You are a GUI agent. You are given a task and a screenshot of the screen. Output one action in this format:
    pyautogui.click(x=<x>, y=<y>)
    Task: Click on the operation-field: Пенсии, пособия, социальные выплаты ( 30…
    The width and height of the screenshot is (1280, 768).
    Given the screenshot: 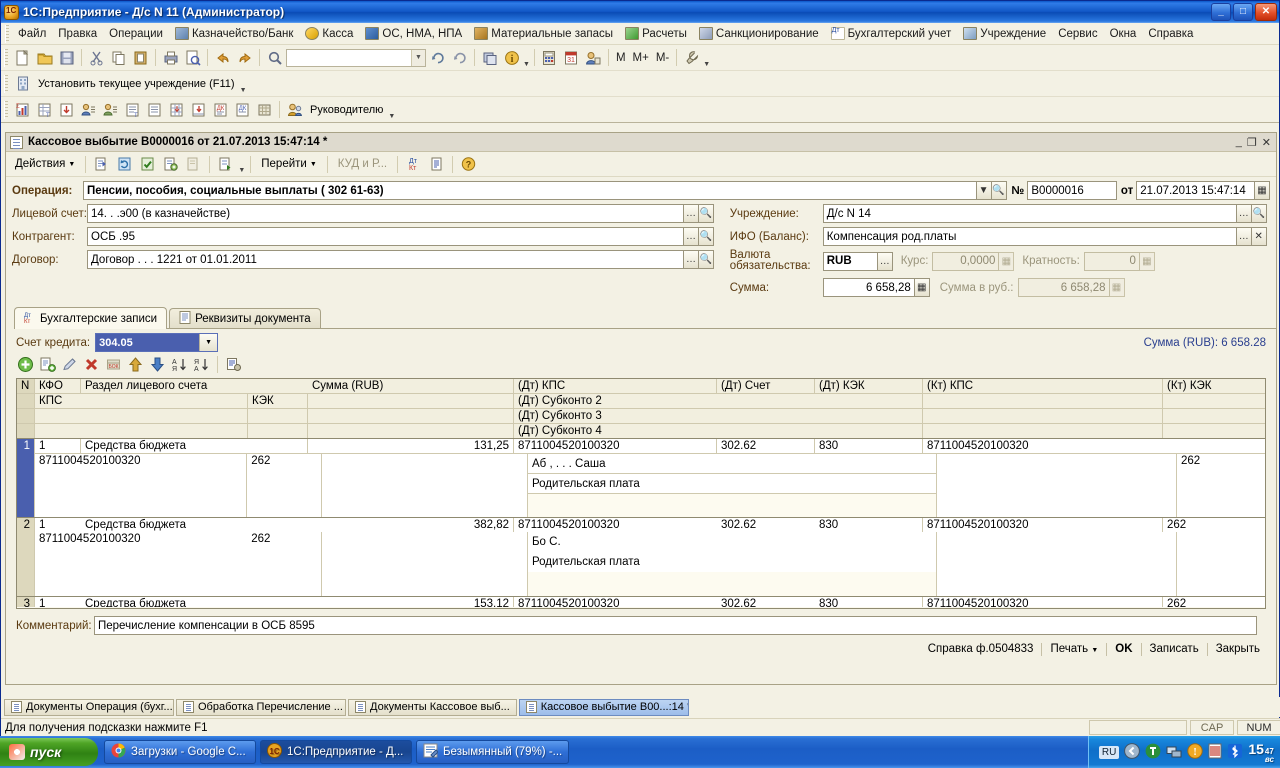 What is the action you would take?
    pyautogui.click(x=530, y=190)
    